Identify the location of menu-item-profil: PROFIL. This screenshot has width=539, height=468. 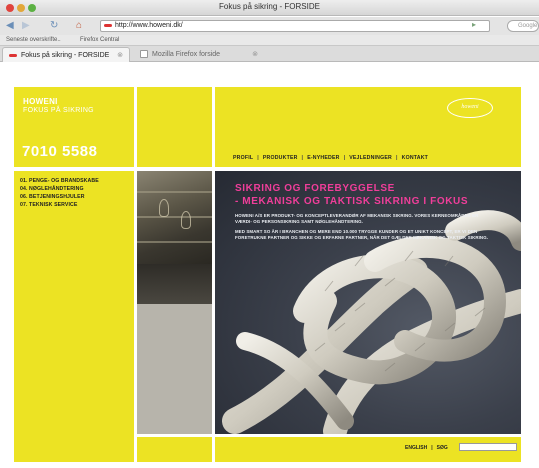
(243, 158).